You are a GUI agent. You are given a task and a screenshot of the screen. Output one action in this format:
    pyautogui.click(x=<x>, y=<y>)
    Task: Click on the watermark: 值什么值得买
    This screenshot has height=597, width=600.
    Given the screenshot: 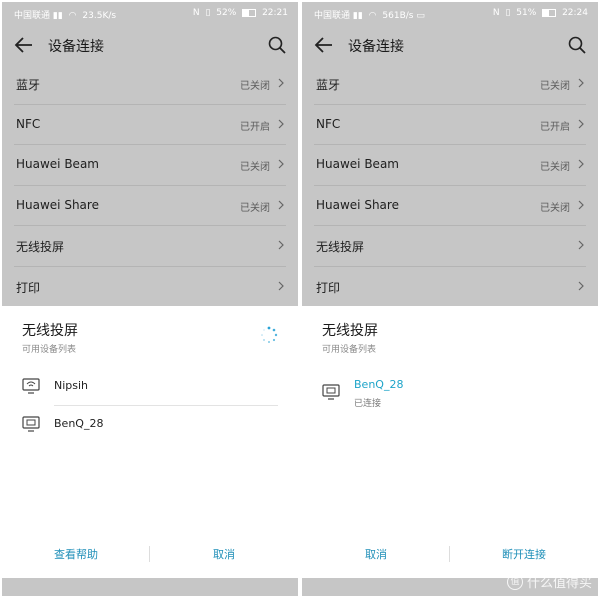 What is the action you would take?
    pyautogui.click(x=549, y=582)
    